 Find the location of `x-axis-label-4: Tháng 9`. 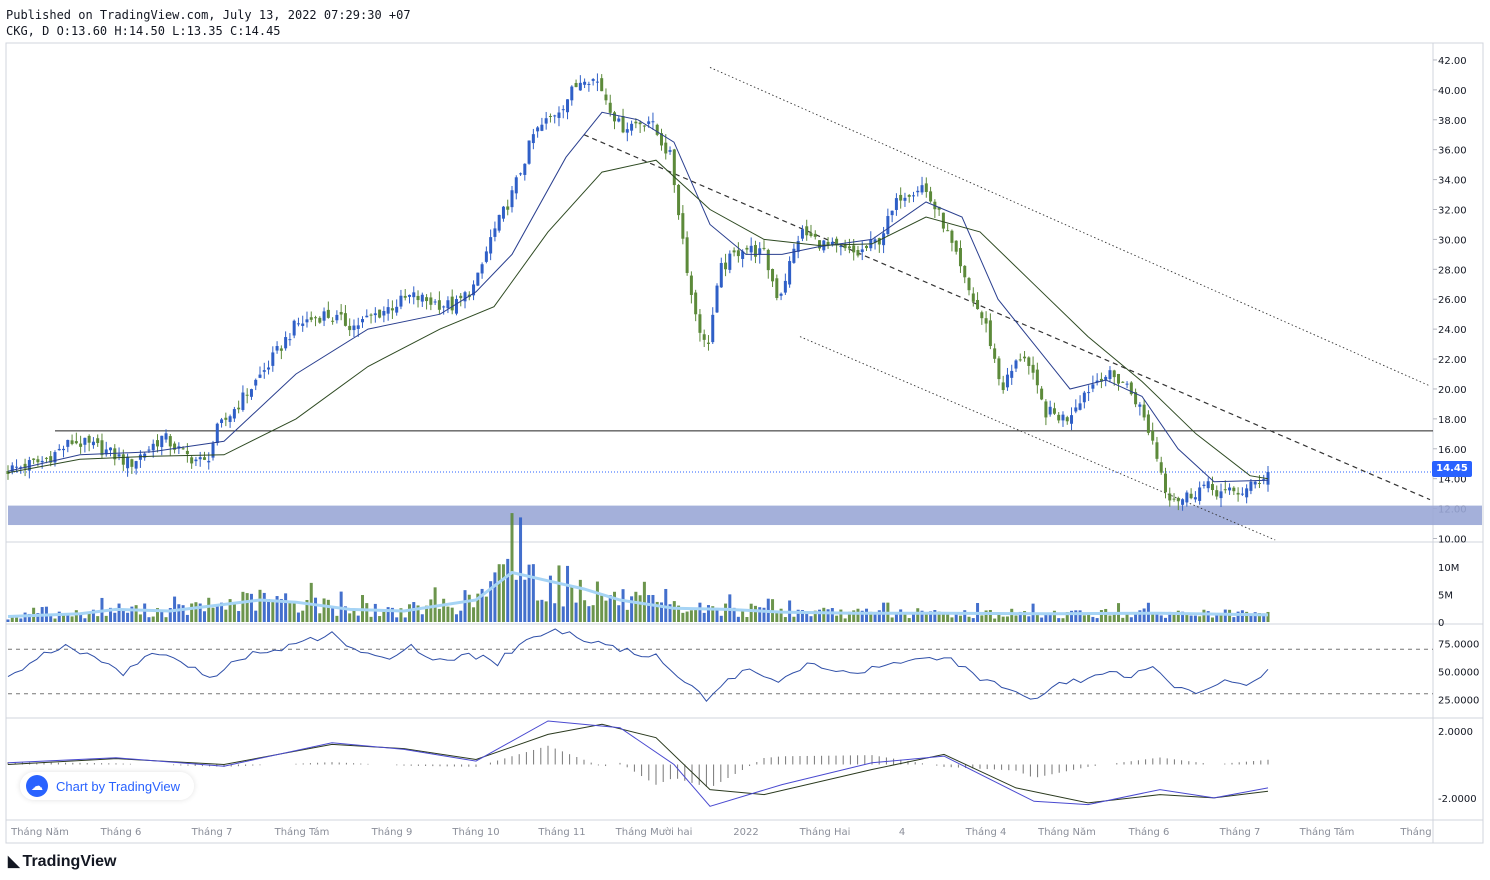

x-axis-label-4: Tháng 9 is located at coordinates (392, 832).